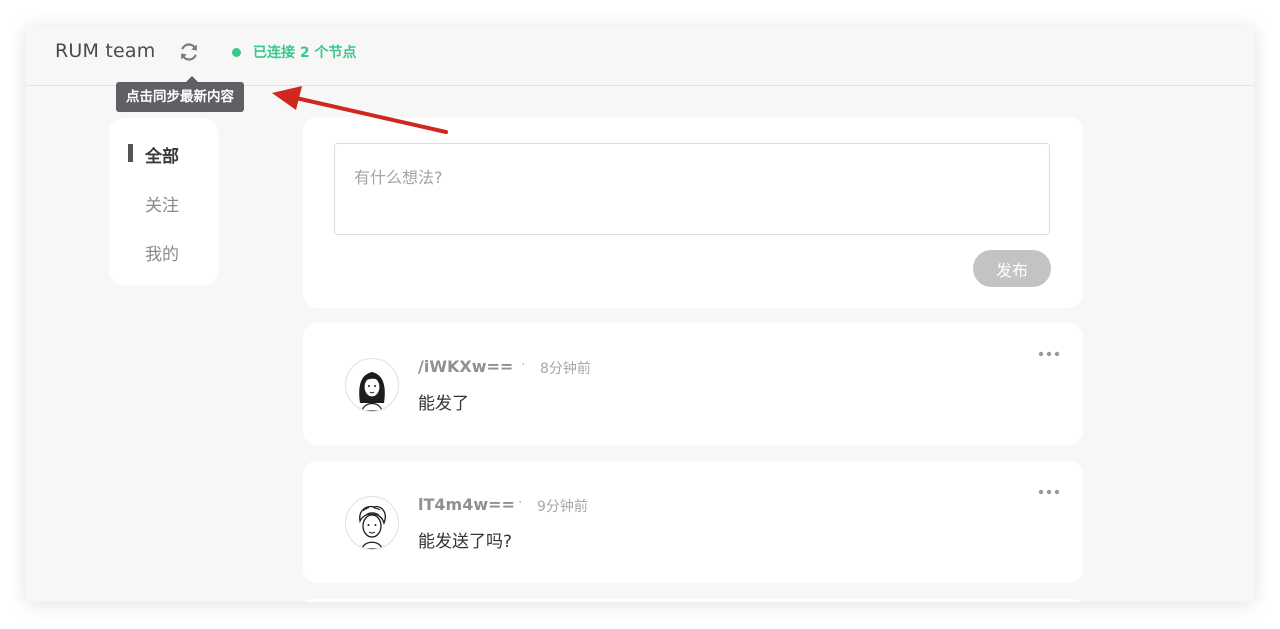  I want to click on active-indicator, so click(130, 153).